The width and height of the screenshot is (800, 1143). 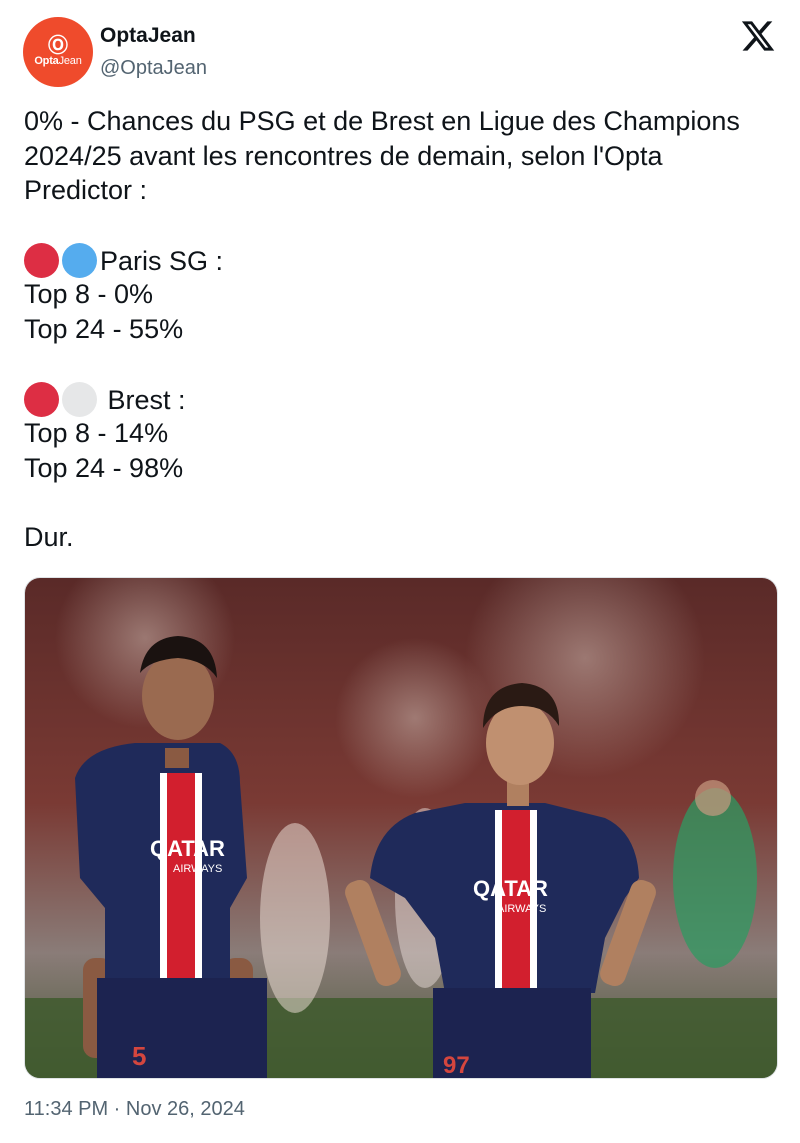 What do you see at coordinates (58, 60) in the screenshot?
I see `avatar-brand: OptaJean` at bounding box center [58, 60].